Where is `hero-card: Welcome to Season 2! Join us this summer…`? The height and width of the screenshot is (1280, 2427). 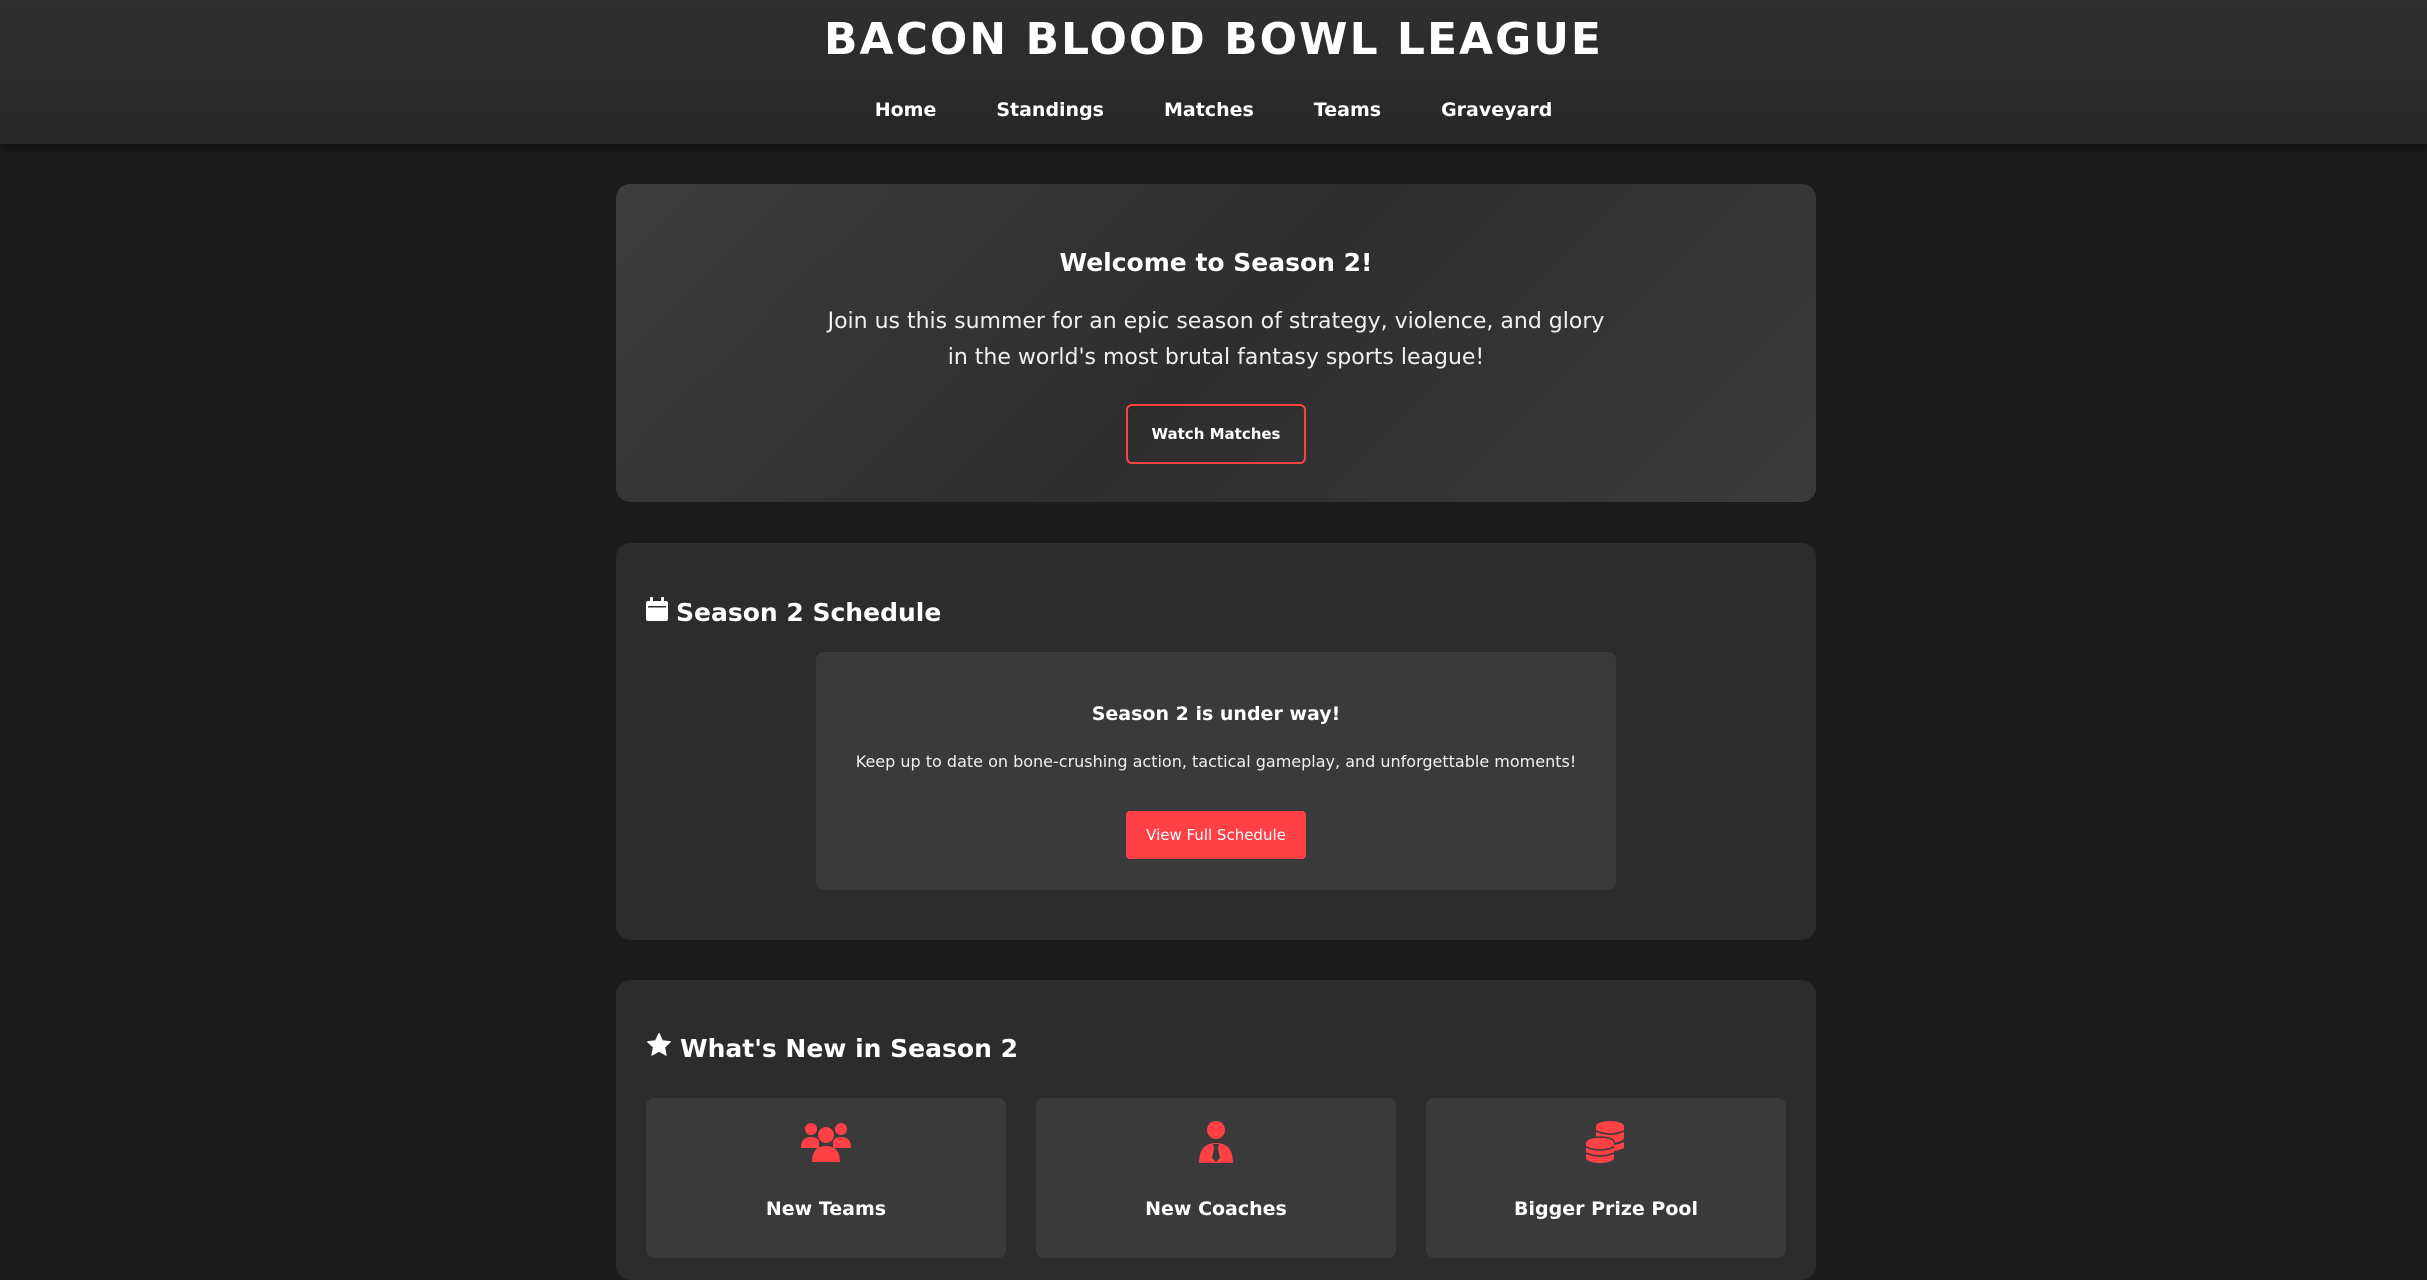 hero-card: Welcome to Season 2! Join us this summer… is located at coordinates (1216, 343).